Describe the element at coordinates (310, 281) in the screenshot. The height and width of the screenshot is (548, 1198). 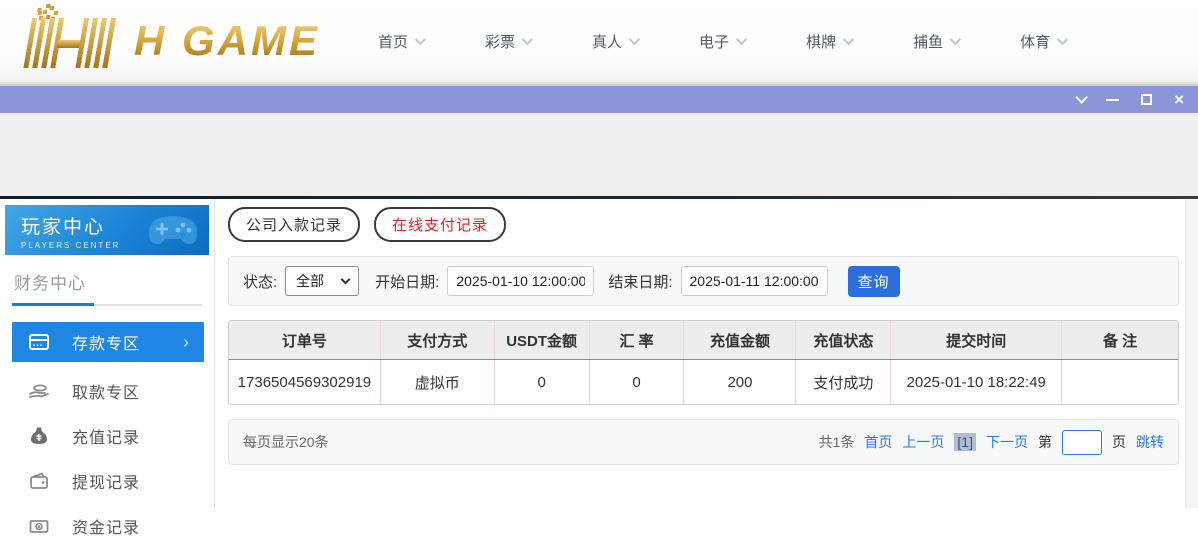
I see `status-select-value: 全部` at that location.